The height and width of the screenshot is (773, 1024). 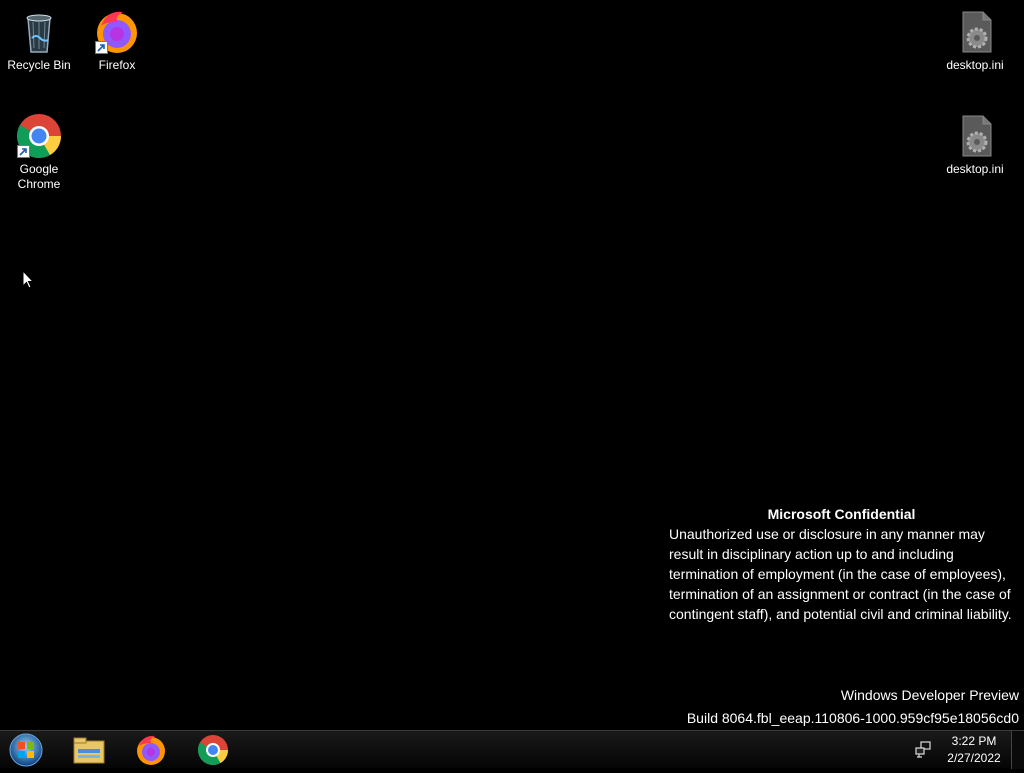 I want to click on taskbar-file-explorer-button, so click(x=89, y=750).